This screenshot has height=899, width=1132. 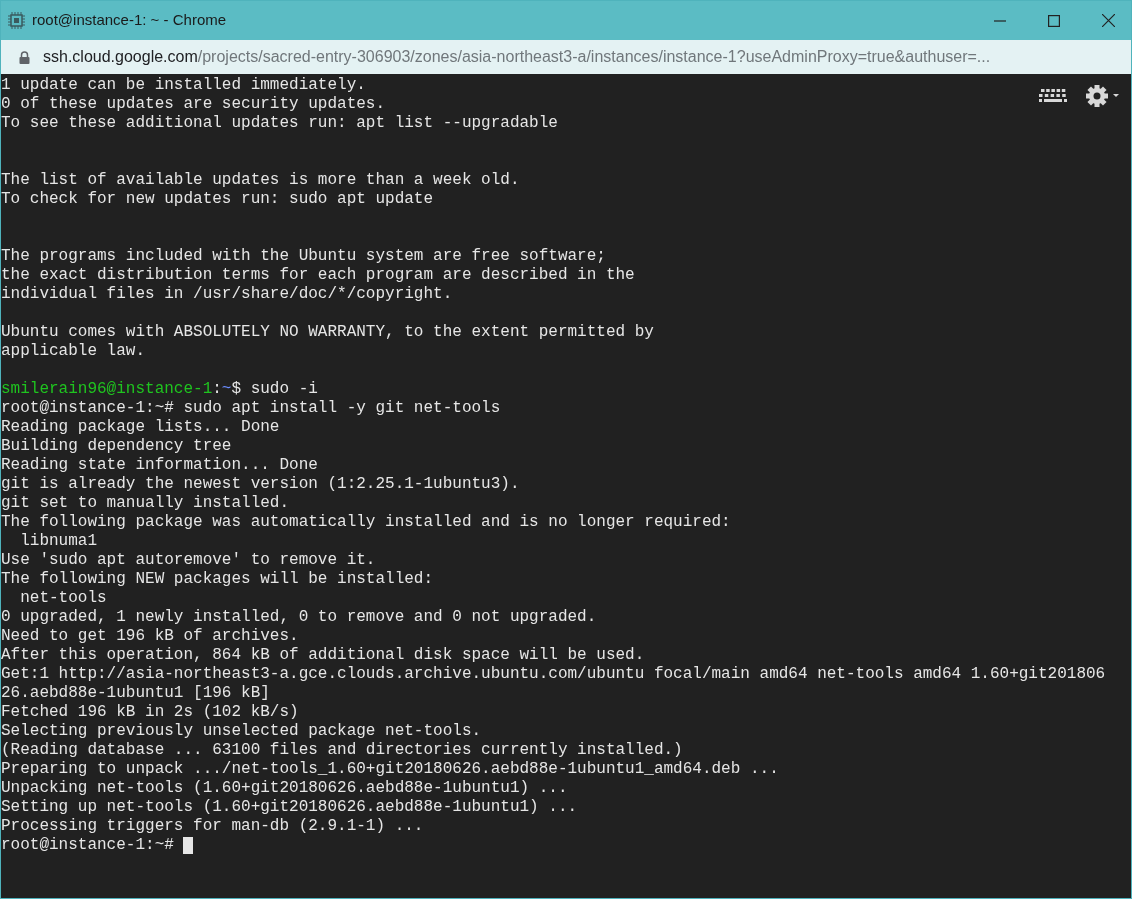 I want to click on chip-icon, so click(x=16, y=20).